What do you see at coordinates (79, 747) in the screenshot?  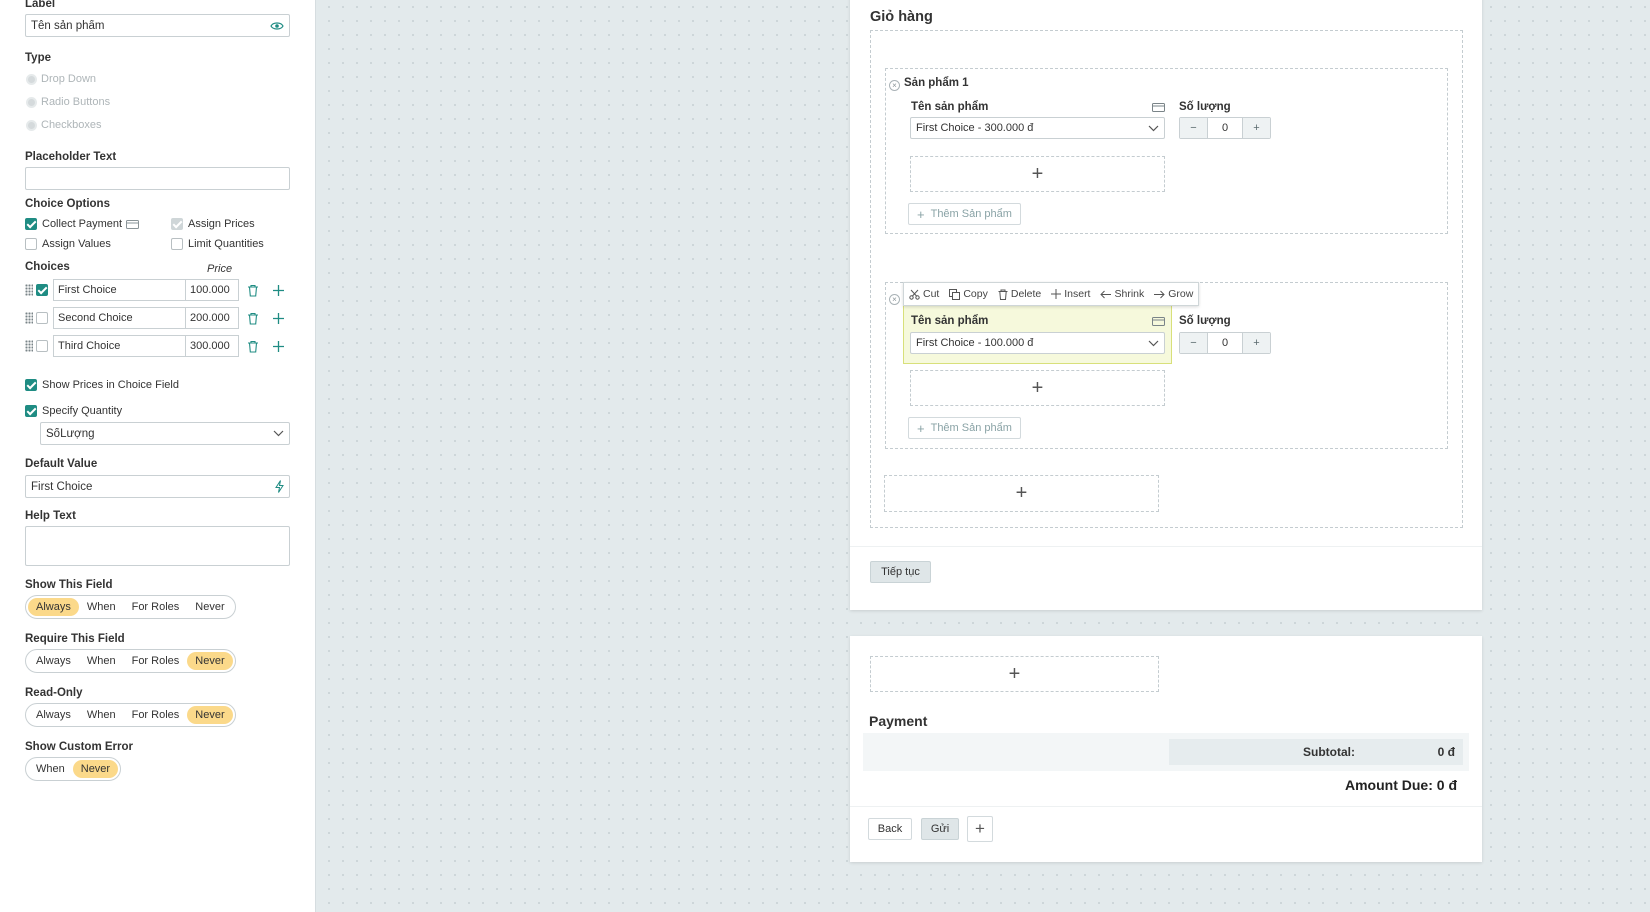 I see `custom-error-heading: Show Custom Error` at bounding box center [79, 747].